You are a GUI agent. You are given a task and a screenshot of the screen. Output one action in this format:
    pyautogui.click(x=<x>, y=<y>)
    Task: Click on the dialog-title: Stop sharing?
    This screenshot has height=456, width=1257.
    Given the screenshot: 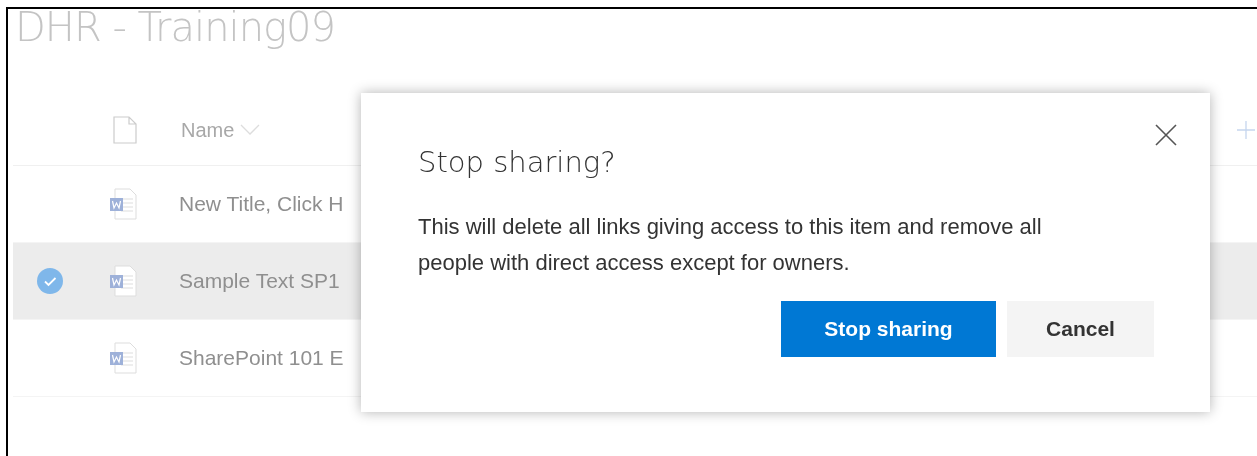 What is the action you would take?
    pyautogui.click(x=517, y=162)
    